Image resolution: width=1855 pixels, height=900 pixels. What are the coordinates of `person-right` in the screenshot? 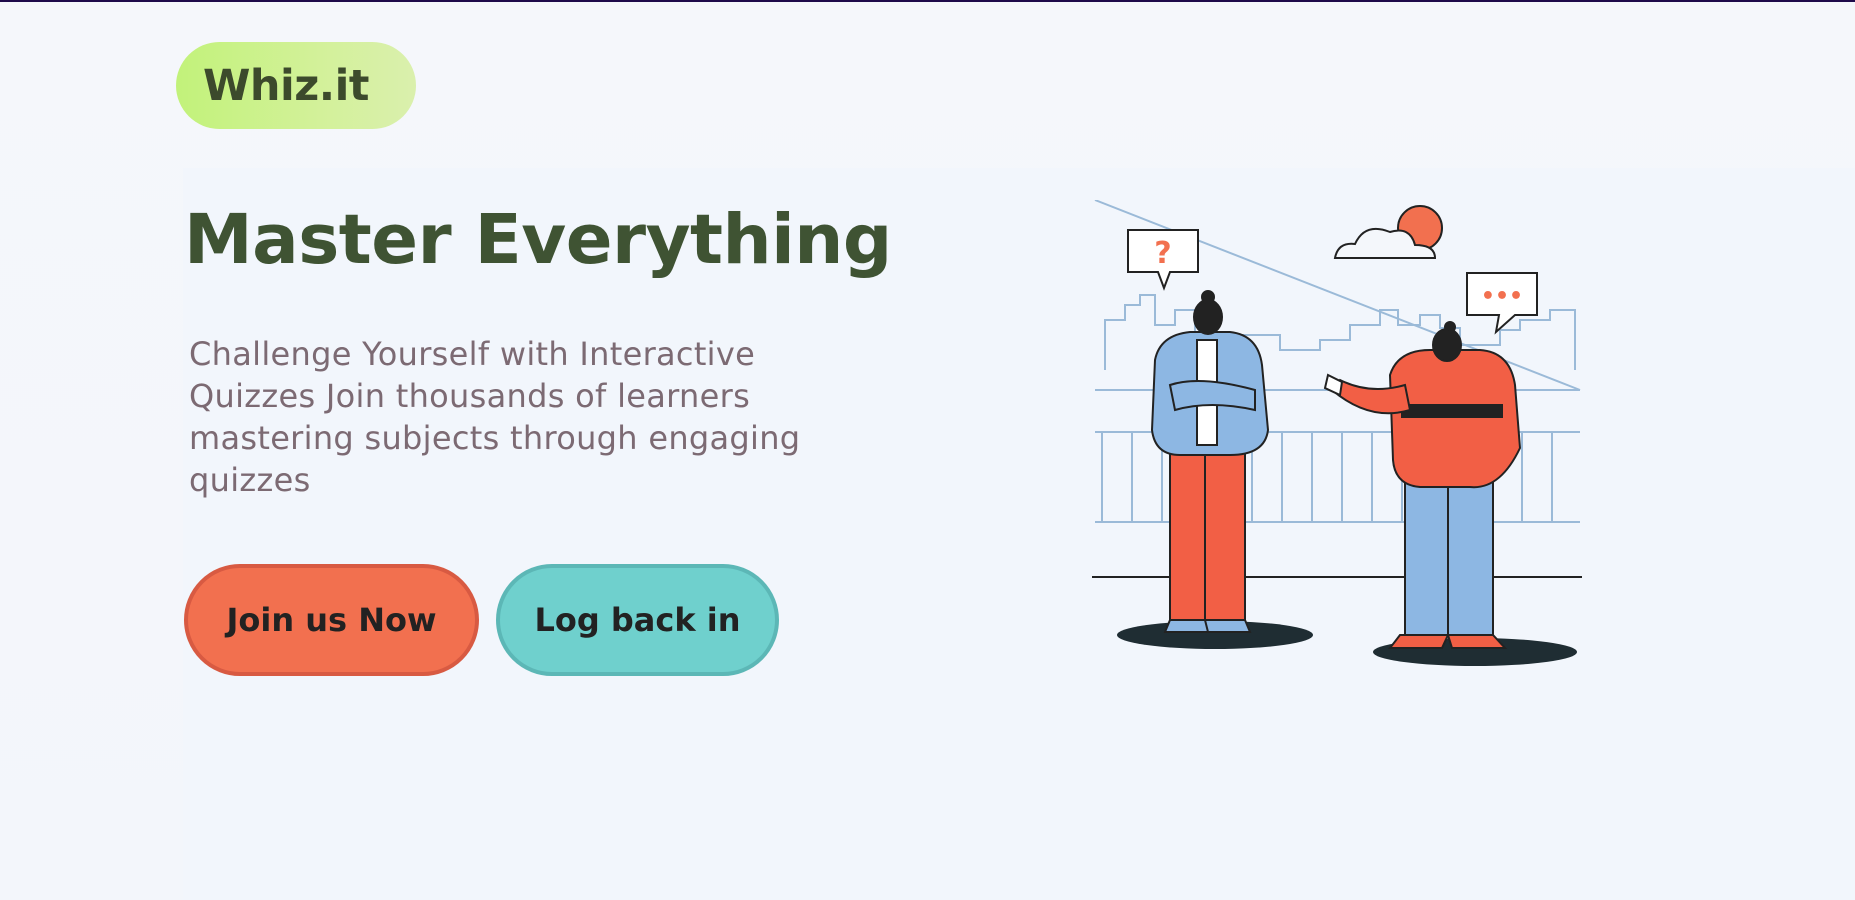 It's located at (1422, 485).